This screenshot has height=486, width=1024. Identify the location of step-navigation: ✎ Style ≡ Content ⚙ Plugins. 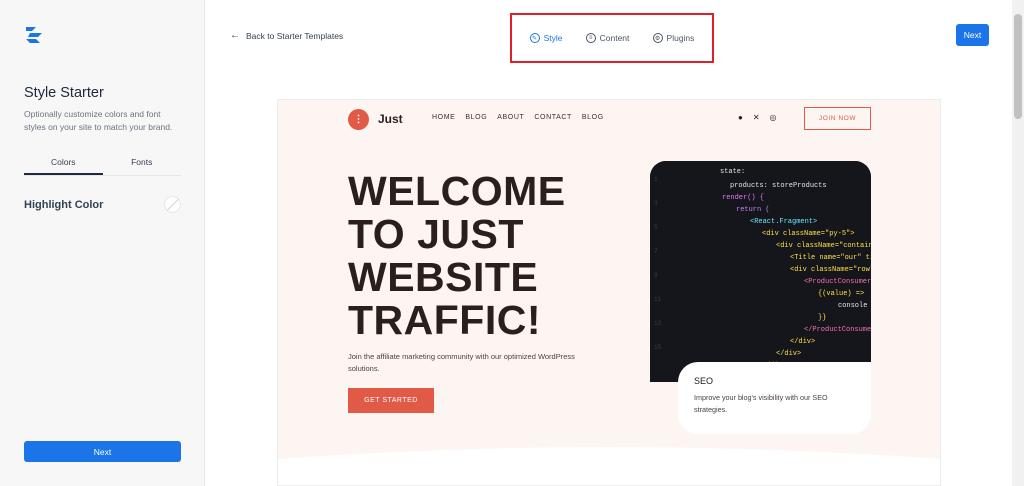
(612, 38).